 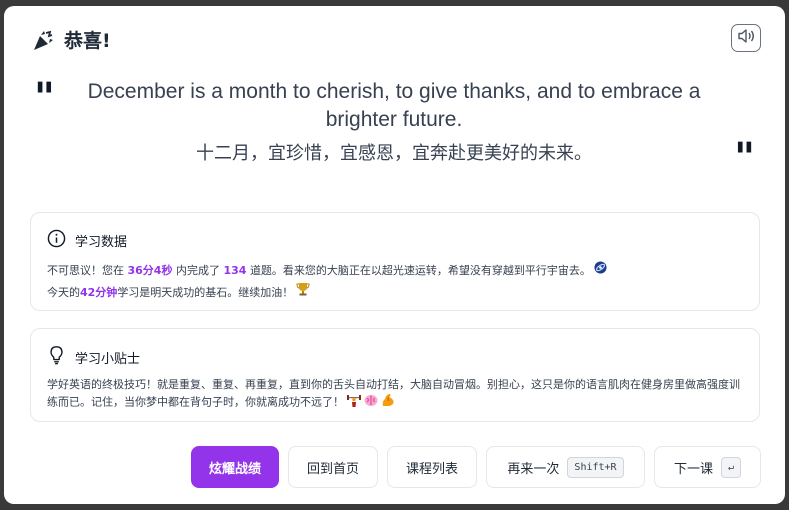 I want to click on retry-shortcut-key: Shift+R, so click(x=595, y=467).